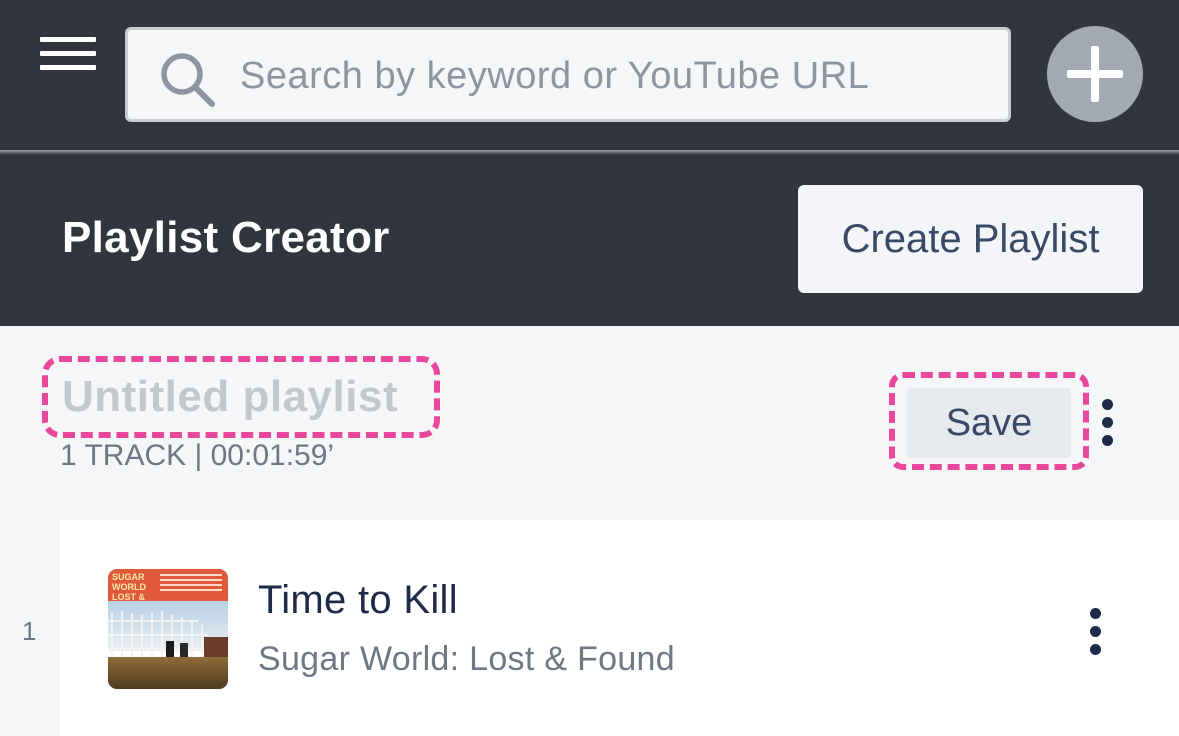 This screenshot has height=736, width=1179. What do you see at coordinates (168, 635) in the screenshot?
I see `cover-structure` at bounding box center [168, 635].